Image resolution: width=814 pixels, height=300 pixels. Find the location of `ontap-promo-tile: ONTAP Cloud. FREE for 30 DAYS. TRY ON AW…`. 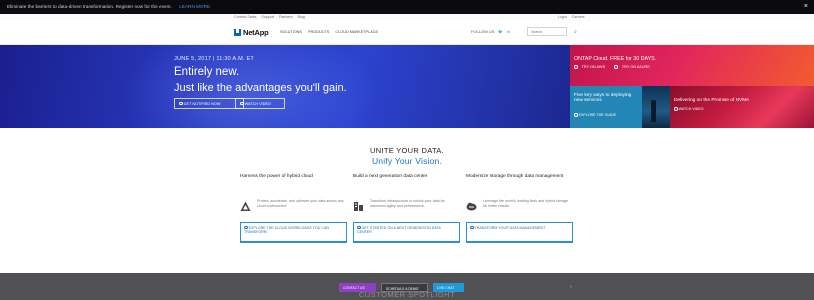

ontap-promo-tile: ONTAP Cloud. FREE for 30 DAYS. TRY ON AW… is located at coordinates (692, 65).